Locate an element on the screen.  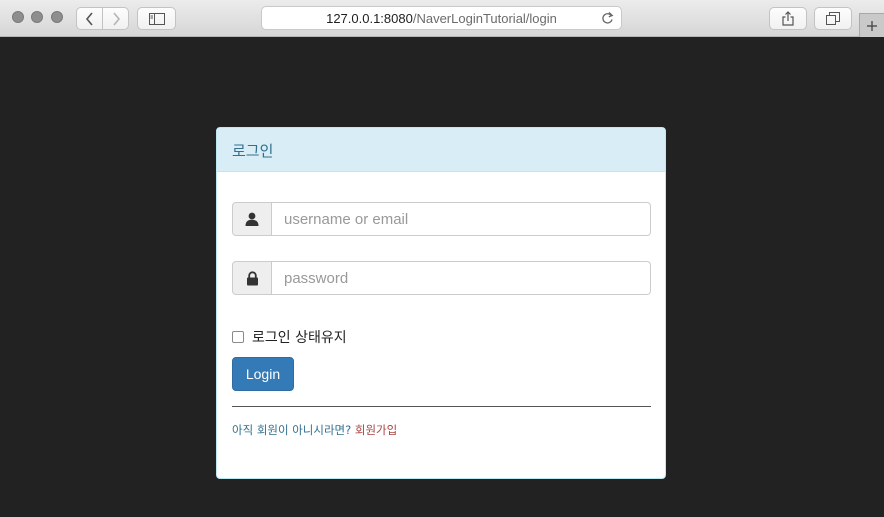
lock-icon is located at coordinates (252, 277).